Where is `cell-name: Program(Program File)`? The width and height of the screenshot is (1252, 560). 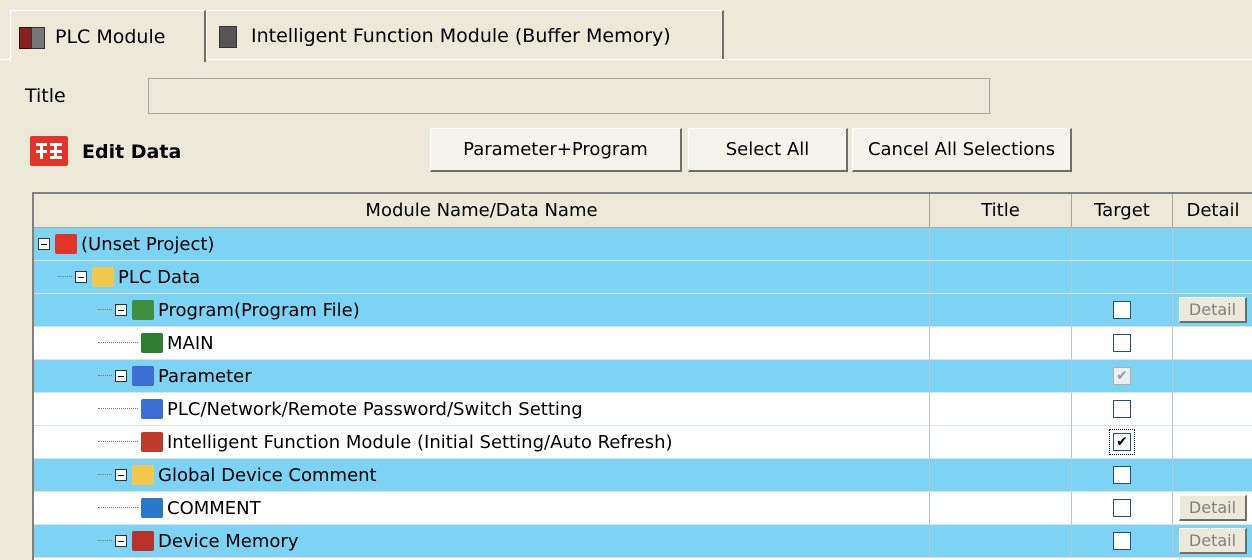 cell-name: Program(Program File) is located at coordinates (482, 310).